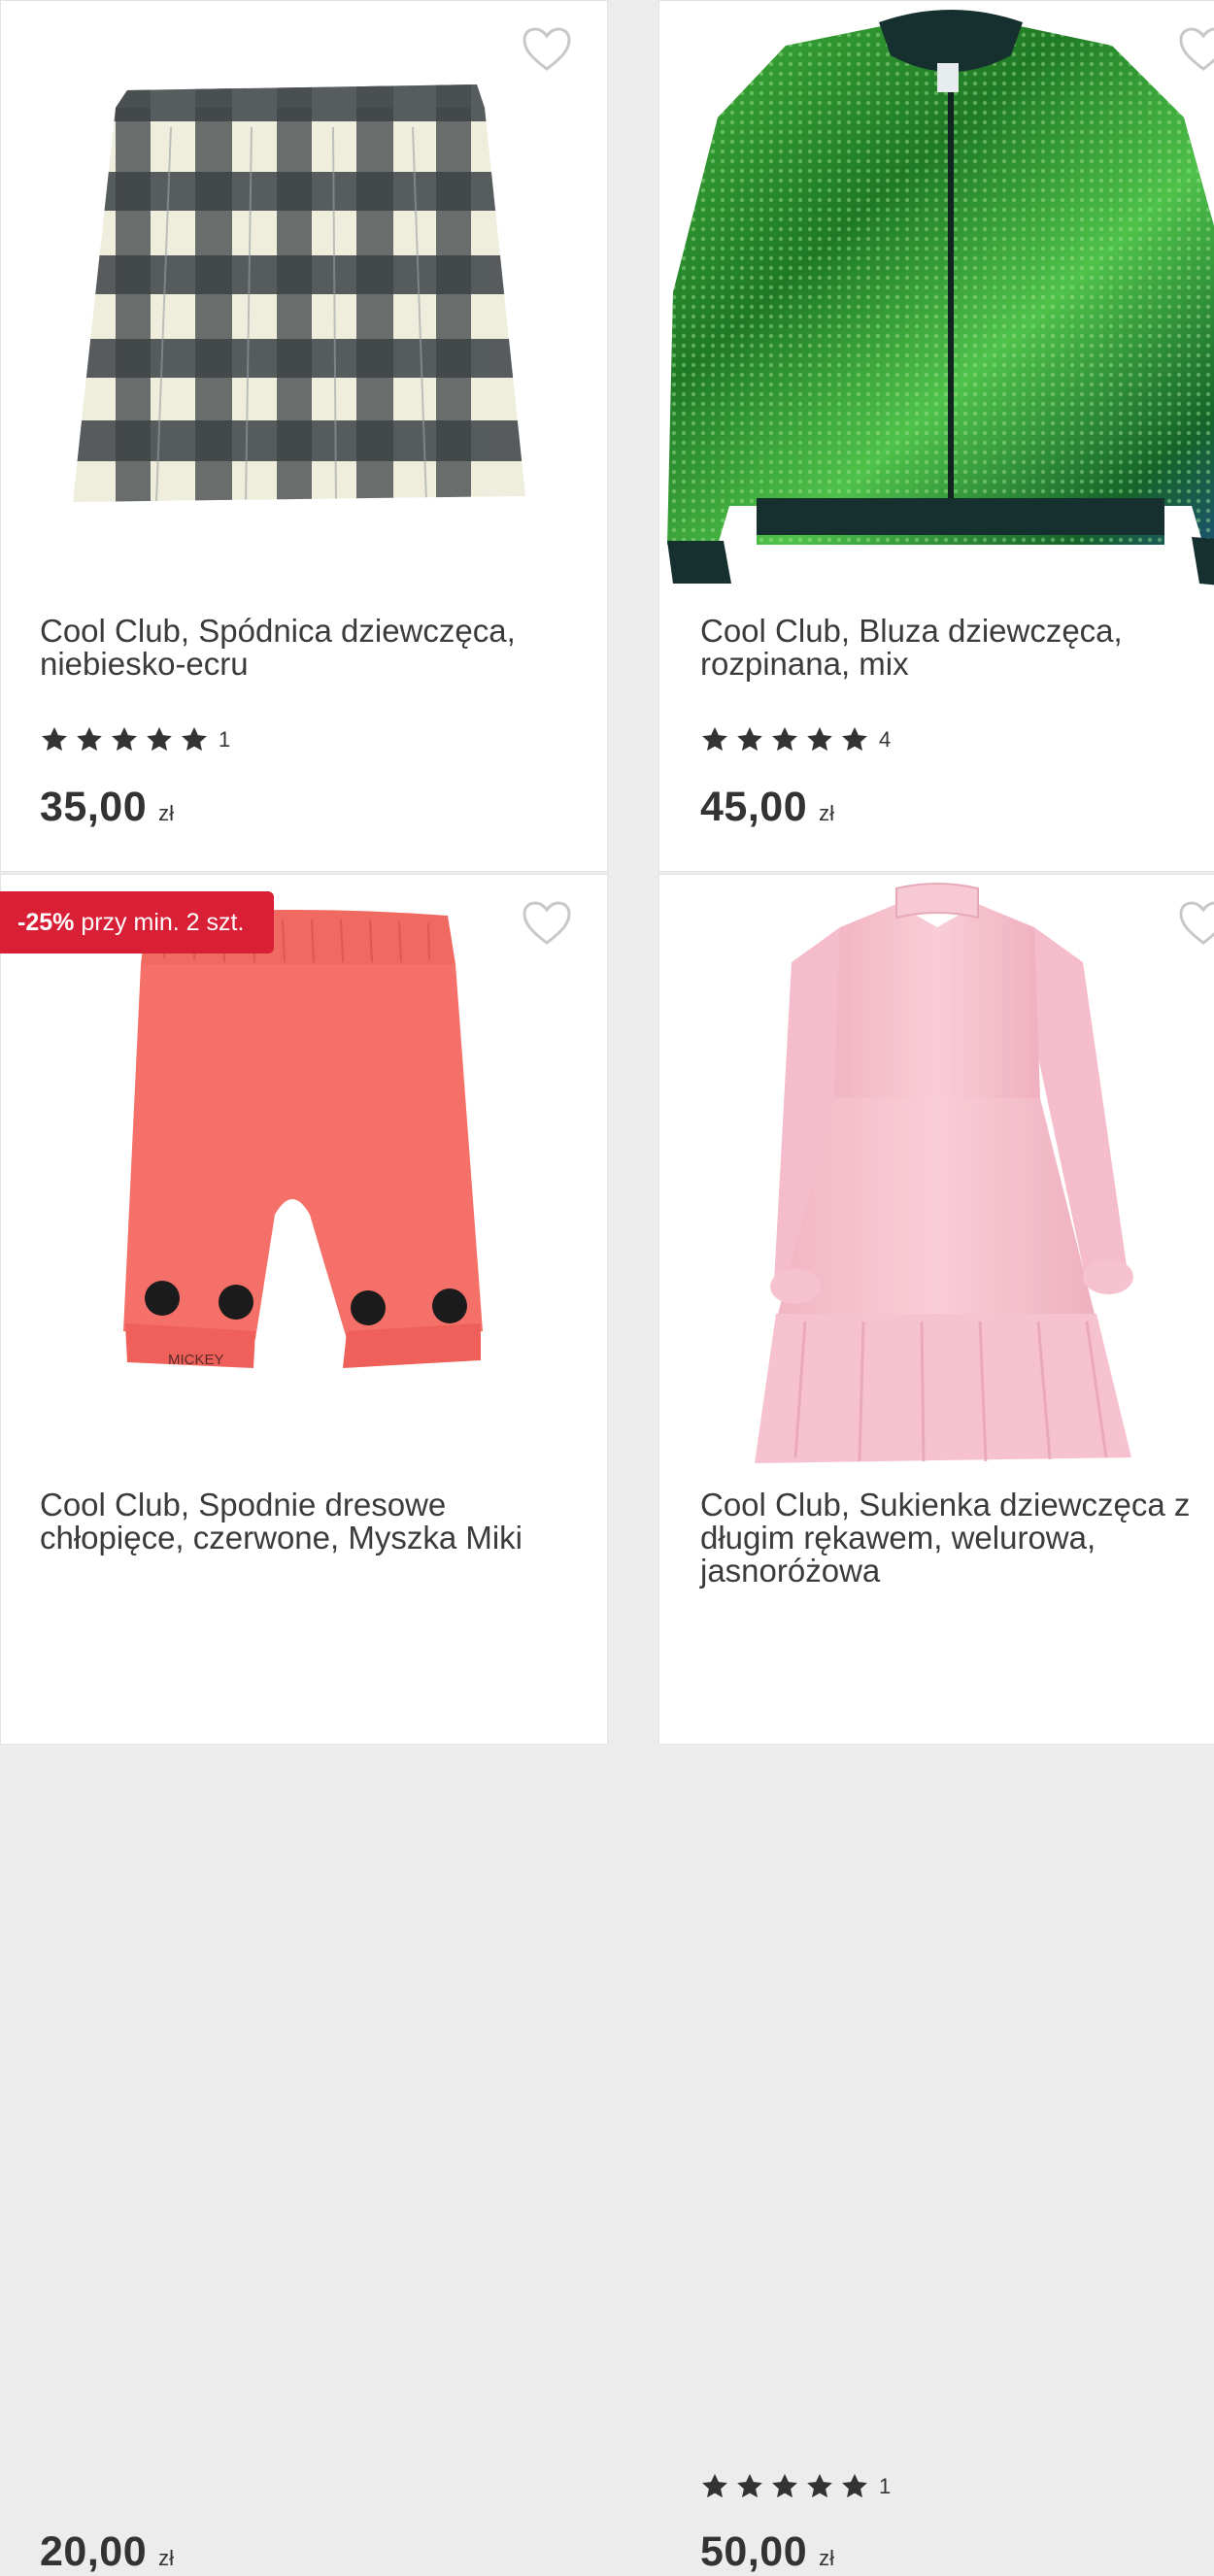 The height and width of the screenshot is (2576, 1214). I want to click on price-amount: 45,00, so click(754, 807).